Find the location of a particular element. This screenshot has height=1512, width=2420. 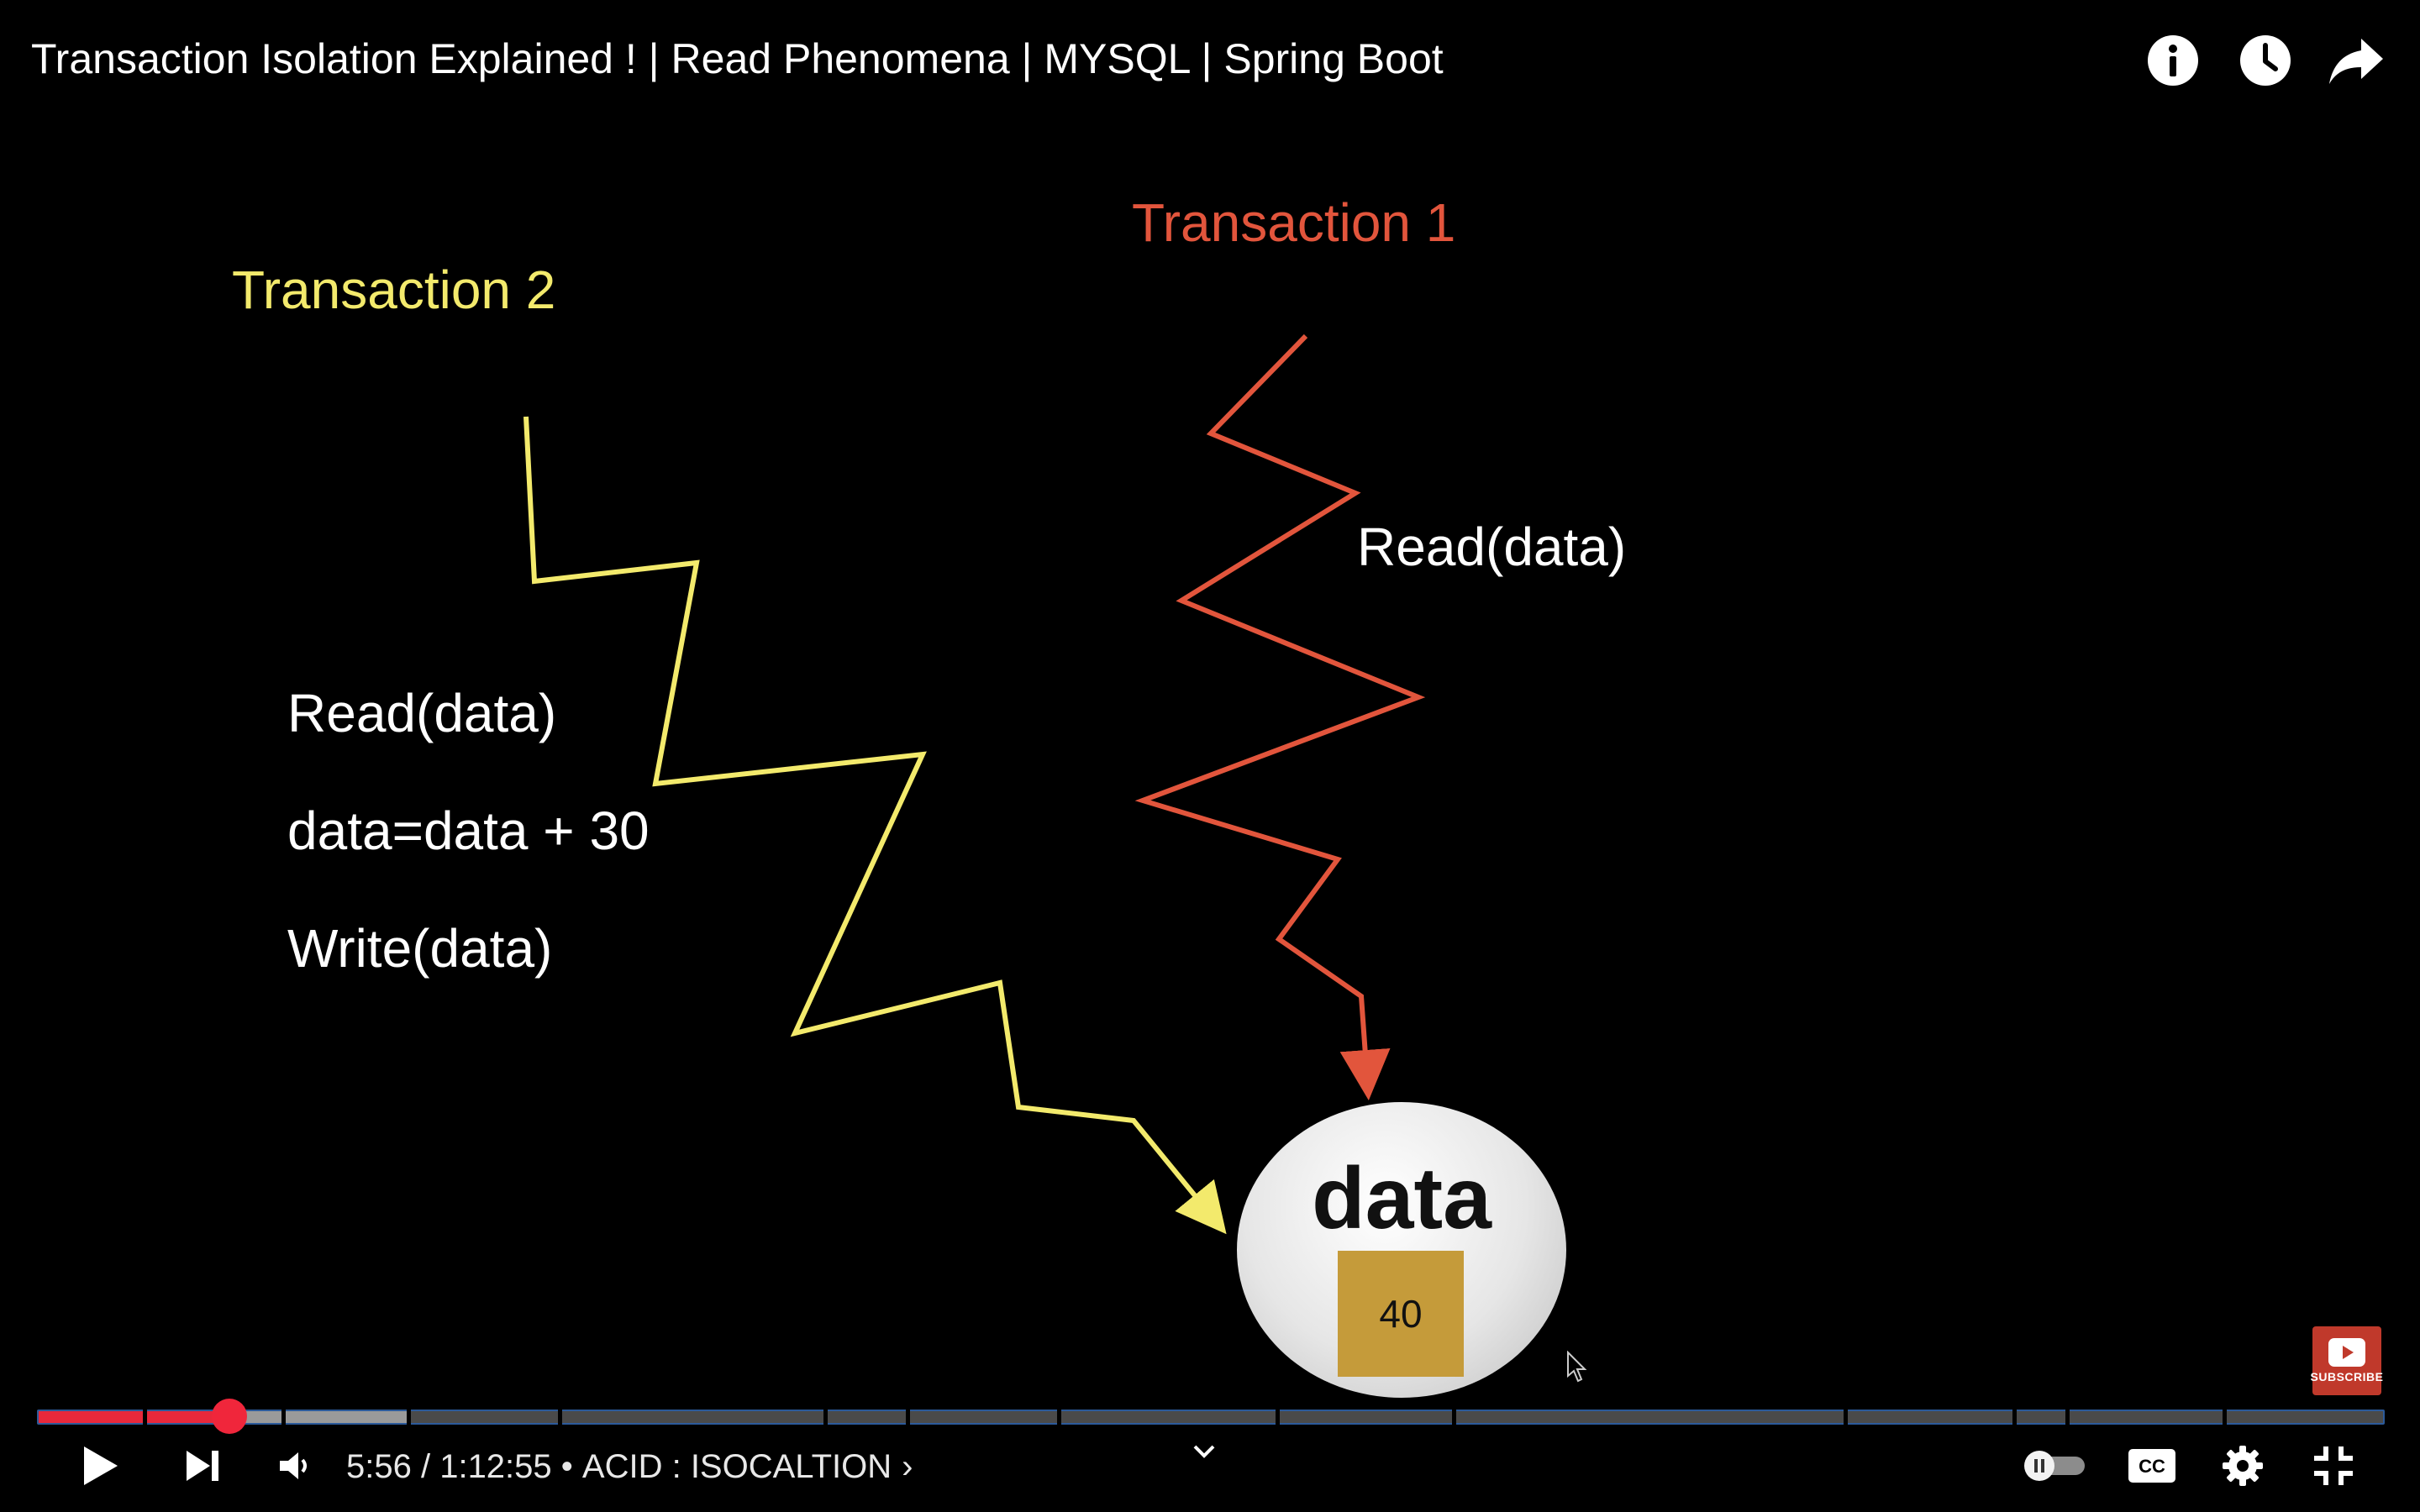

autoplay-toggle is located at coordinates (2054, 1465).